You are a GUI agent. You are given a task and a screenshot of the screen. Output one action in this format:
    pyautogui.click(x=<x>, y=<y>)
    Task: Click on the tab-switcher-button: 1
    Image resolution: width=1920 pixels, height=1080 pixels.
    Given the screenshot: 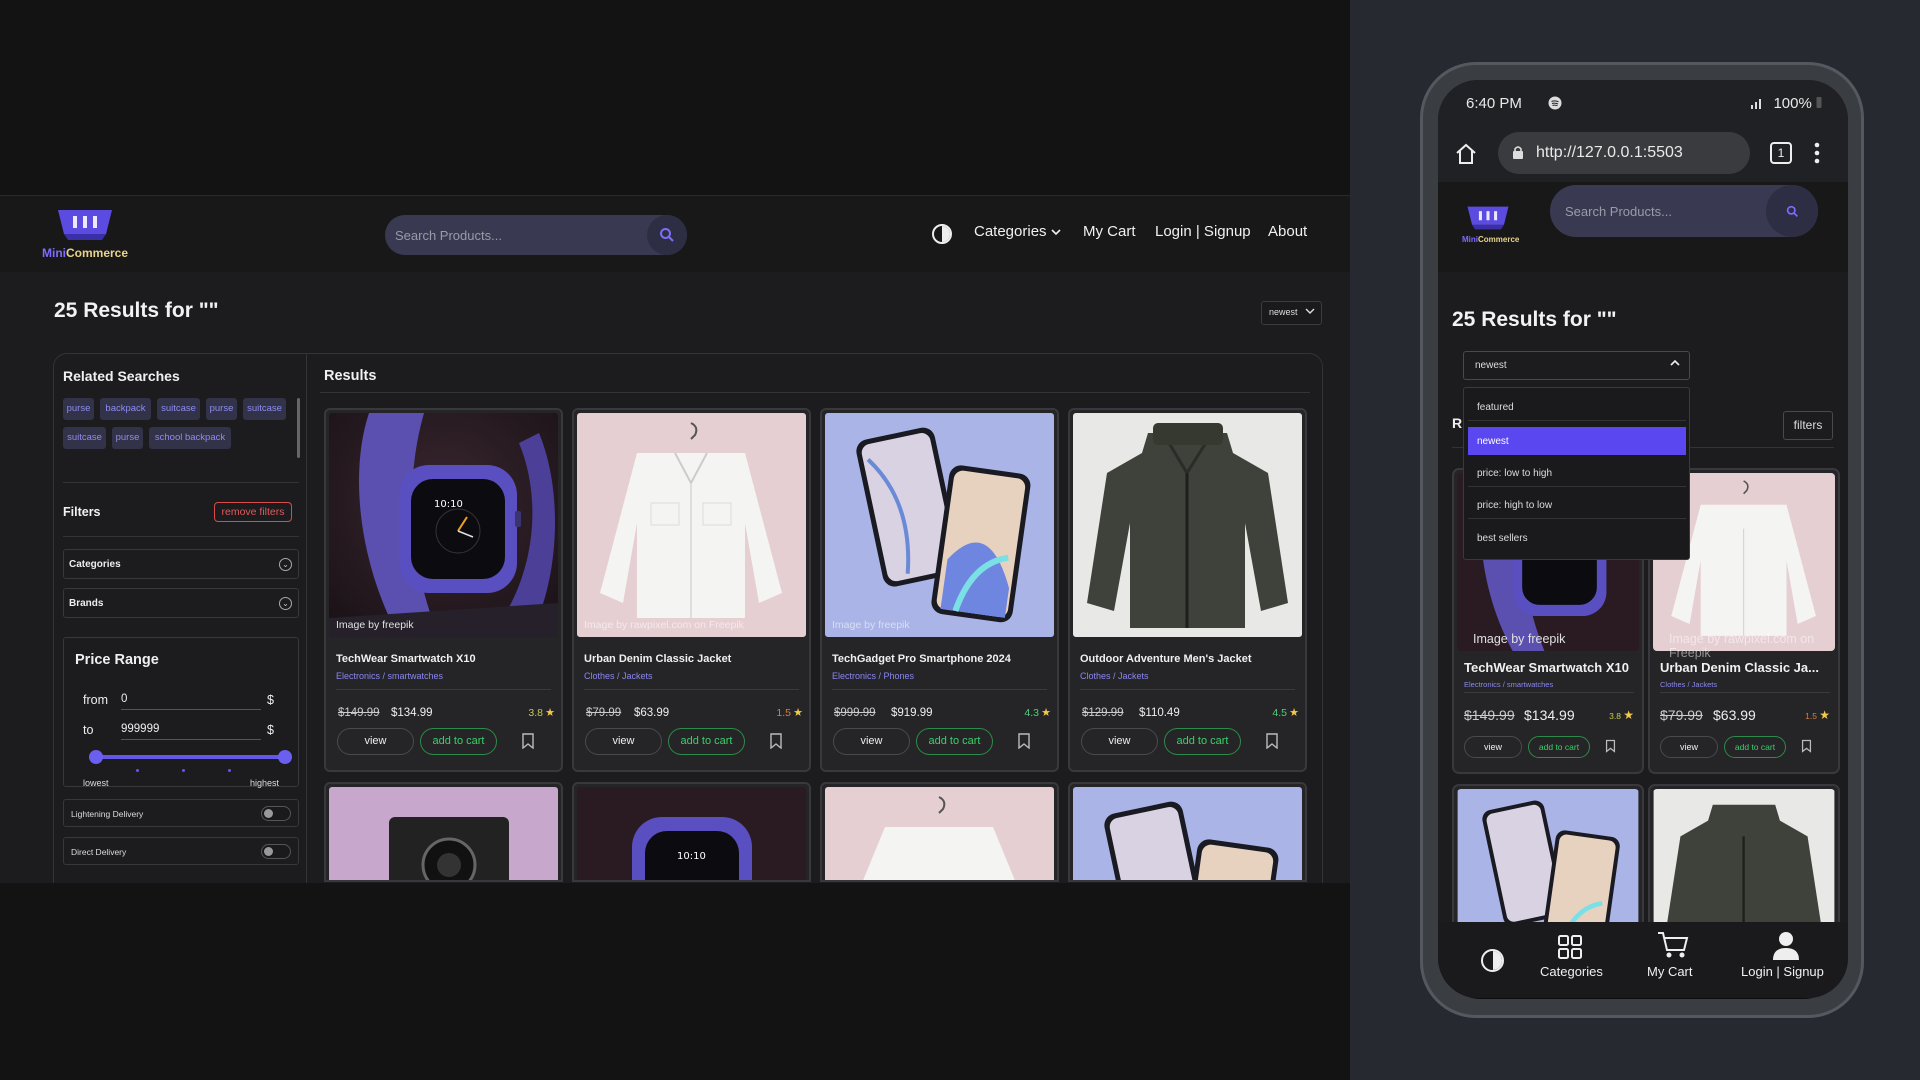 What is the action you would take?
    pyautogui.click(x=1781, y=153)
    